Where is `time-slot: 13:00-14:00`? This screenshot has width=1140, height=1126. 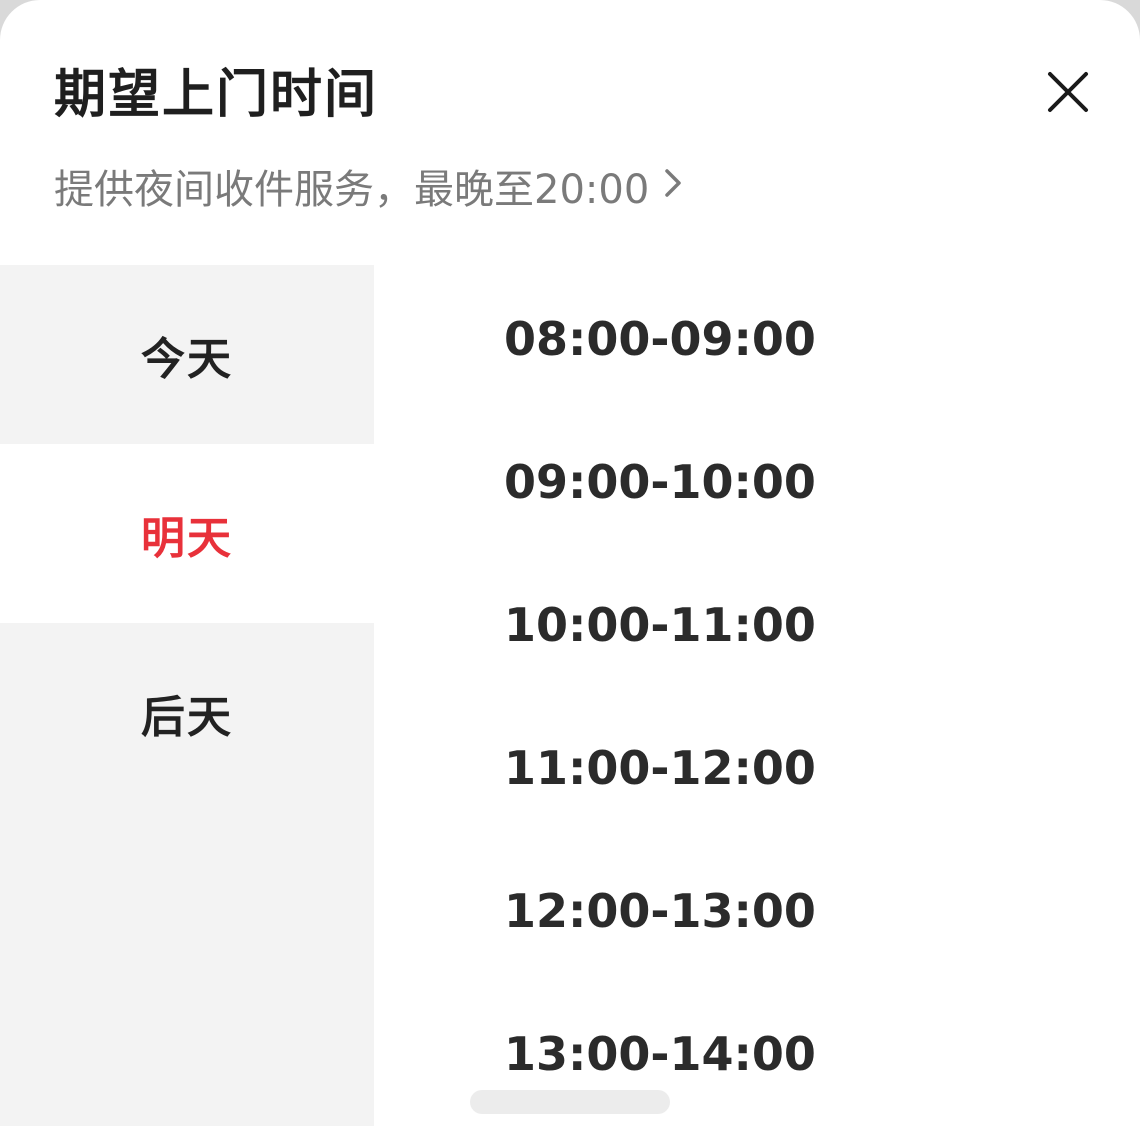
time-slot: 13:00-14:00 is located at coordinates (660, 1054).